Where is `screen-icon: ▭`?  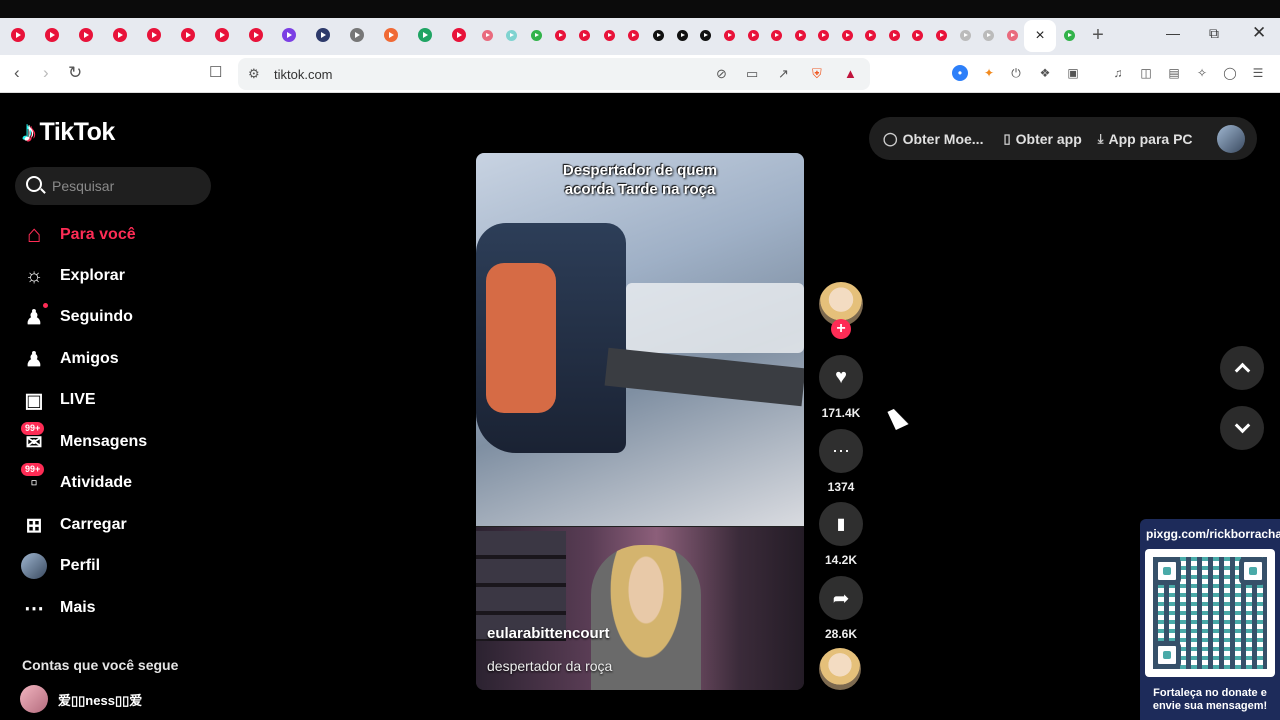
screen-icon: ▭ is located at coordinates (752, 74).